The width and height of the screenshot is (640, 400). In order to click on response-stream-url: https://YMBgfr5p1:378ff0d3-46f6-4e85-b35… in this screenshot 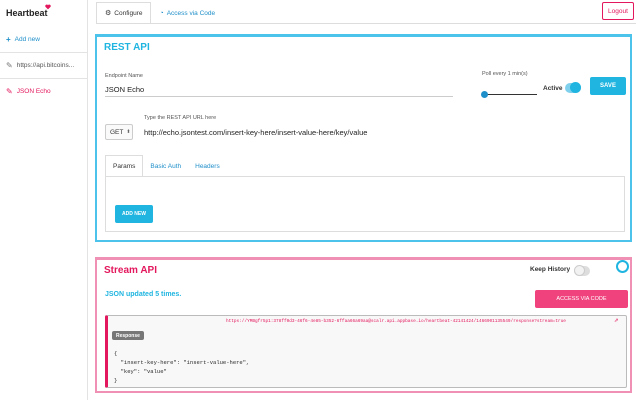, I will do `click(396, 321)`.